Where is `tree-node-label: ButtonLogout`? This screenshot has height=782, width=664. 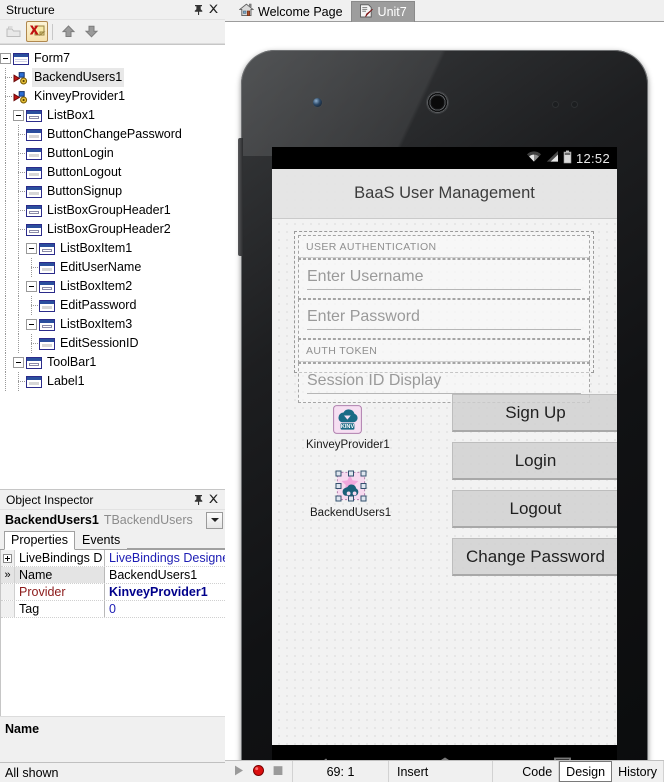
tree-node-label: ButtonLogout is located at coordinates (84, 172).